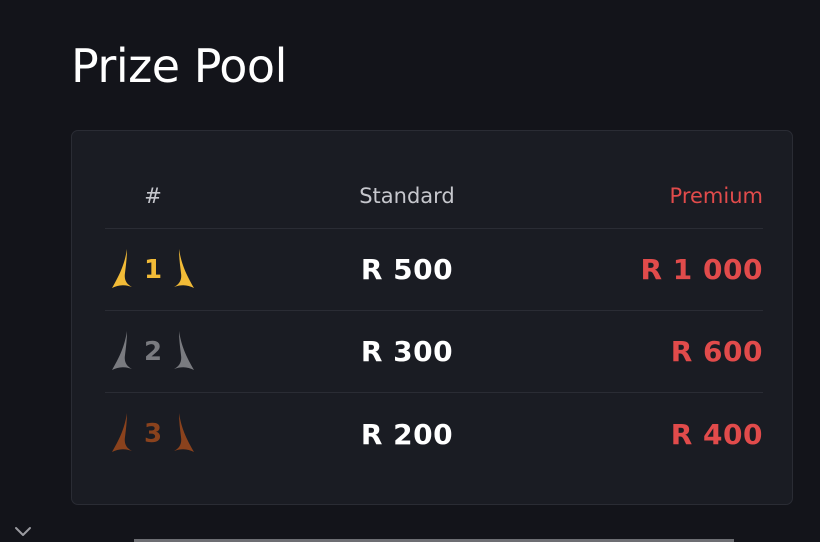 The height and width of the screenshot is (542, 820). Describe the element at coordinates (407, 269) in the screenshot. I see `standard-prize: R 500` at that location.